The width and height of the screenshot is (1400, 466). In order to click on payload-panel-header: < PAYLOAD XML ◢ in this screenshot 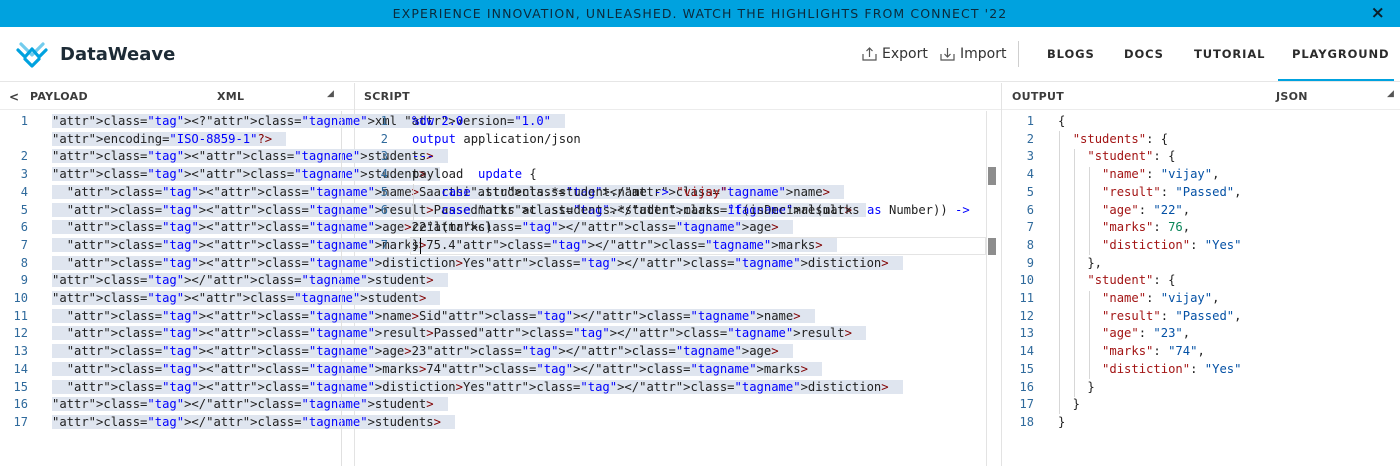, I will do `click(177, 96)`.